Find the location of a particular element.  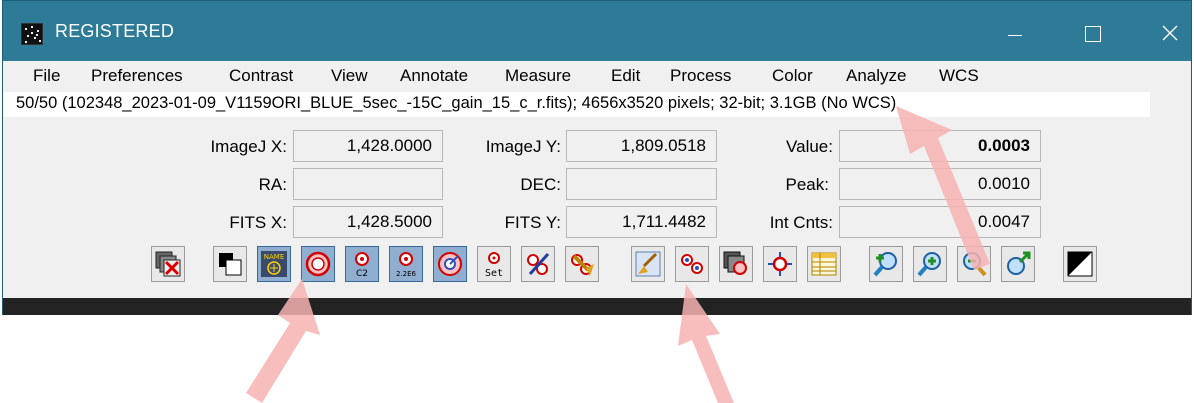

fits-x-field: 1,428.5000 is located at coordinates (368, 222).